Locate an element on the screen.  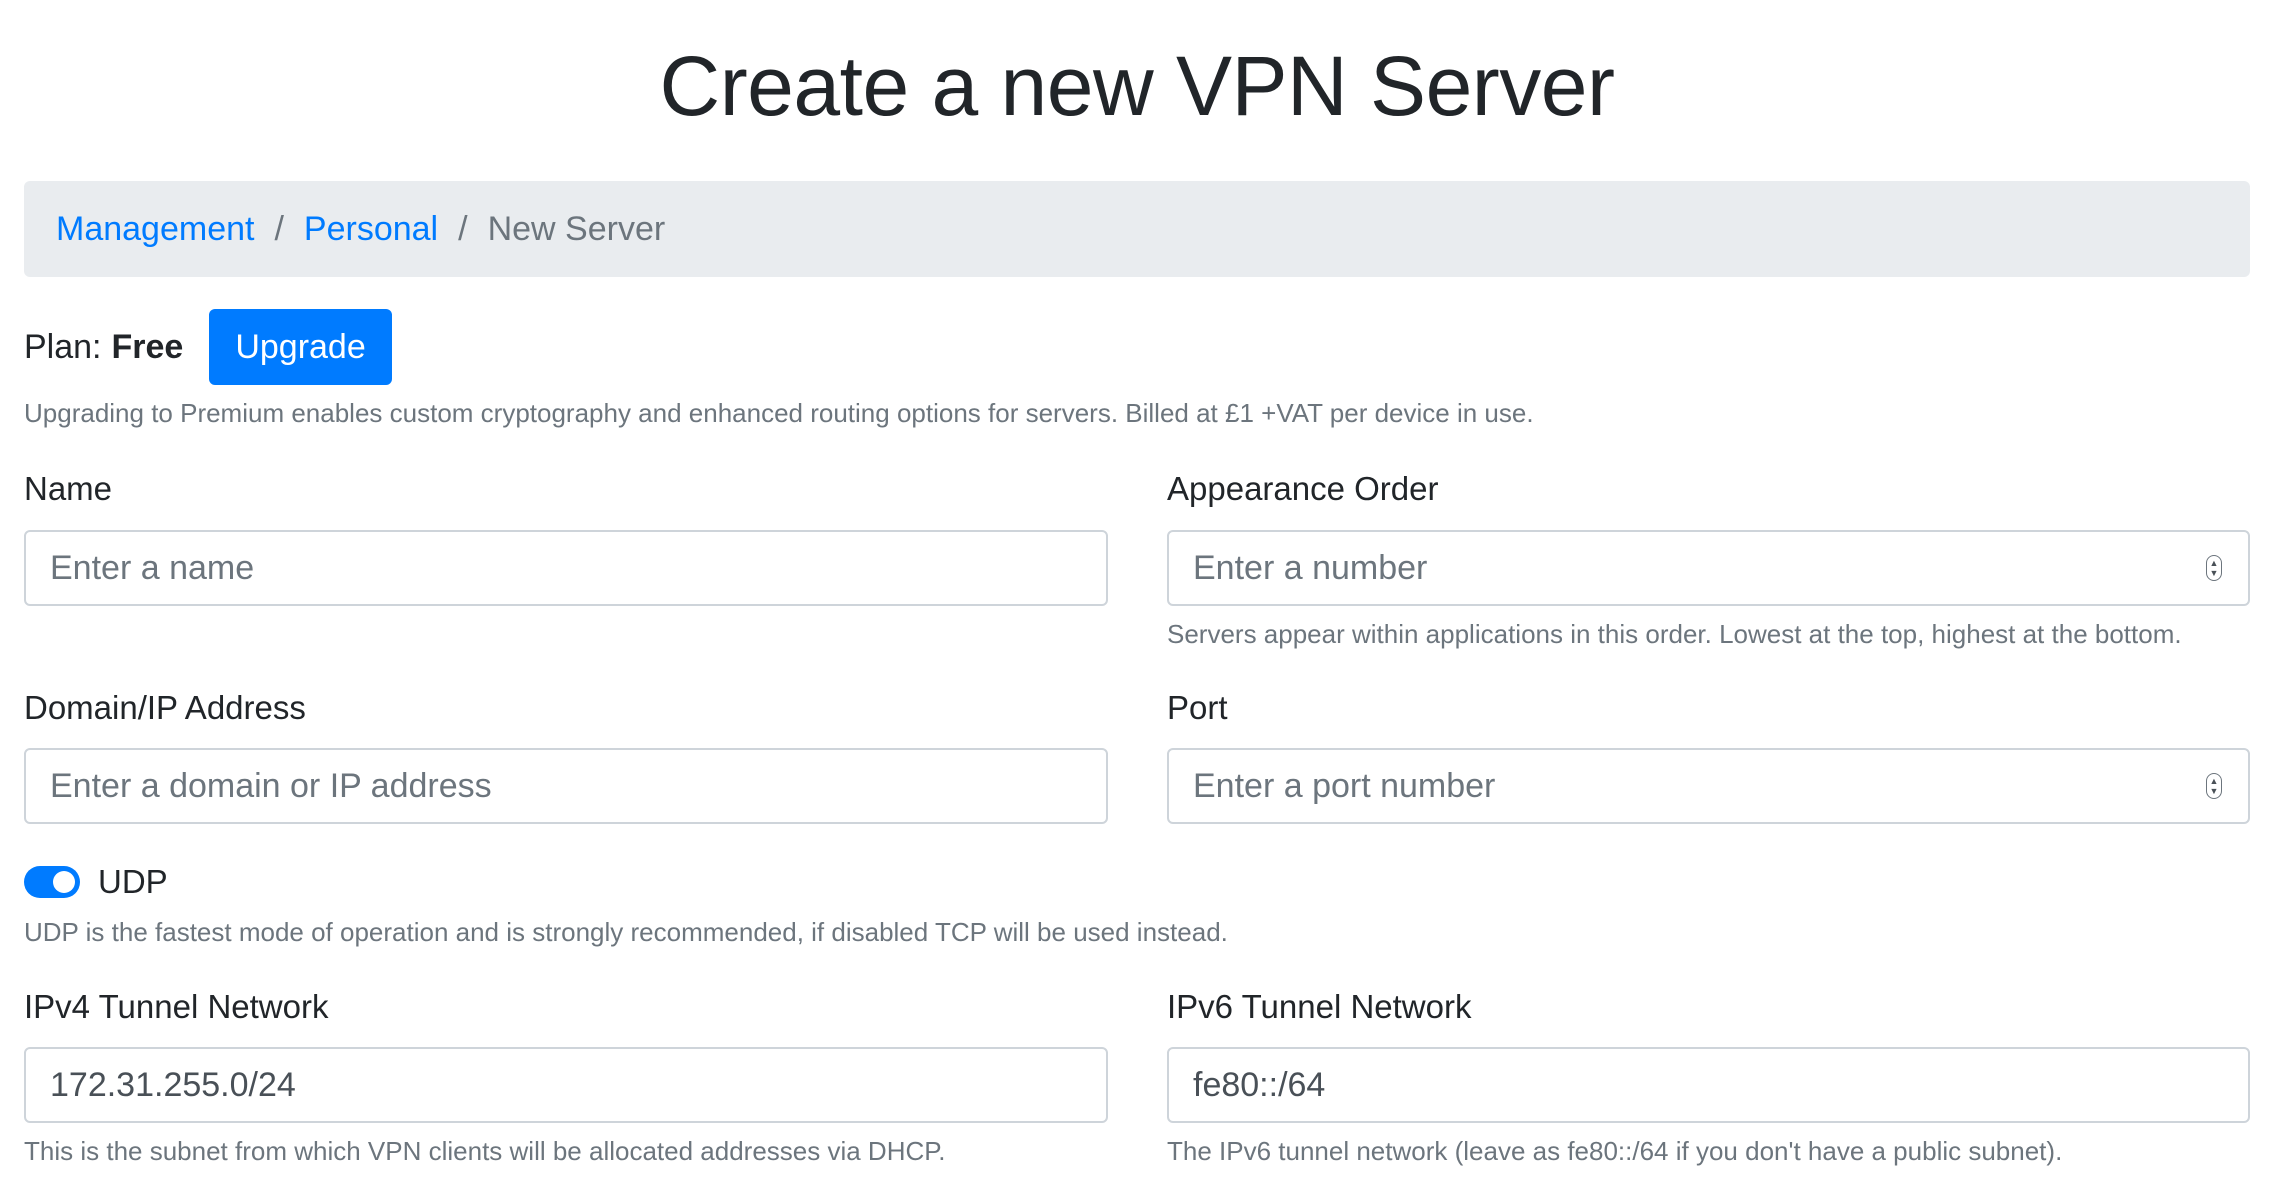
udp-toggle-row: UDP is located at coordinates (96, 882).